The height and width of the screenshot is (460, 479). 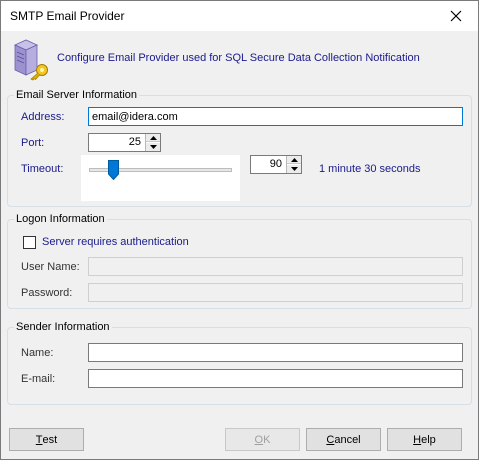 I want to click on timeout-description: 1 minute 30 seconds, so click(x=370, y=169).